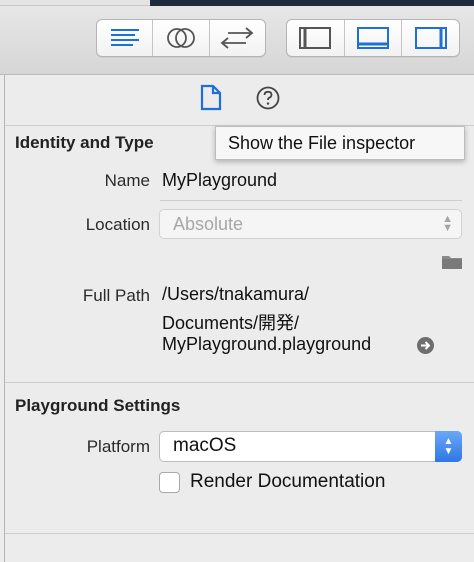 The width and height of the screenshot is (474, 562). I want to click on pane-divider, so click(4, 318).